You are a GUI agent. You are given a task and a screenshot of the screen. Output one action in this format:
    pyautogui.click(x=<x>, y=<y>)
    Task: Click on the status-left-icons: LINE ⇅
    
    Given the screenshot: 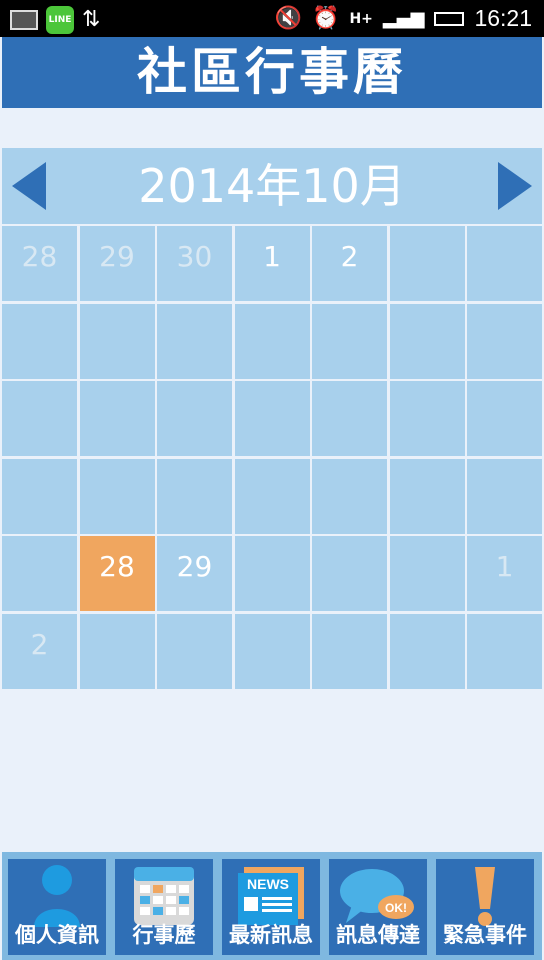 What is the action you would take?
    pyautogui.click(x=55, y=20)
    